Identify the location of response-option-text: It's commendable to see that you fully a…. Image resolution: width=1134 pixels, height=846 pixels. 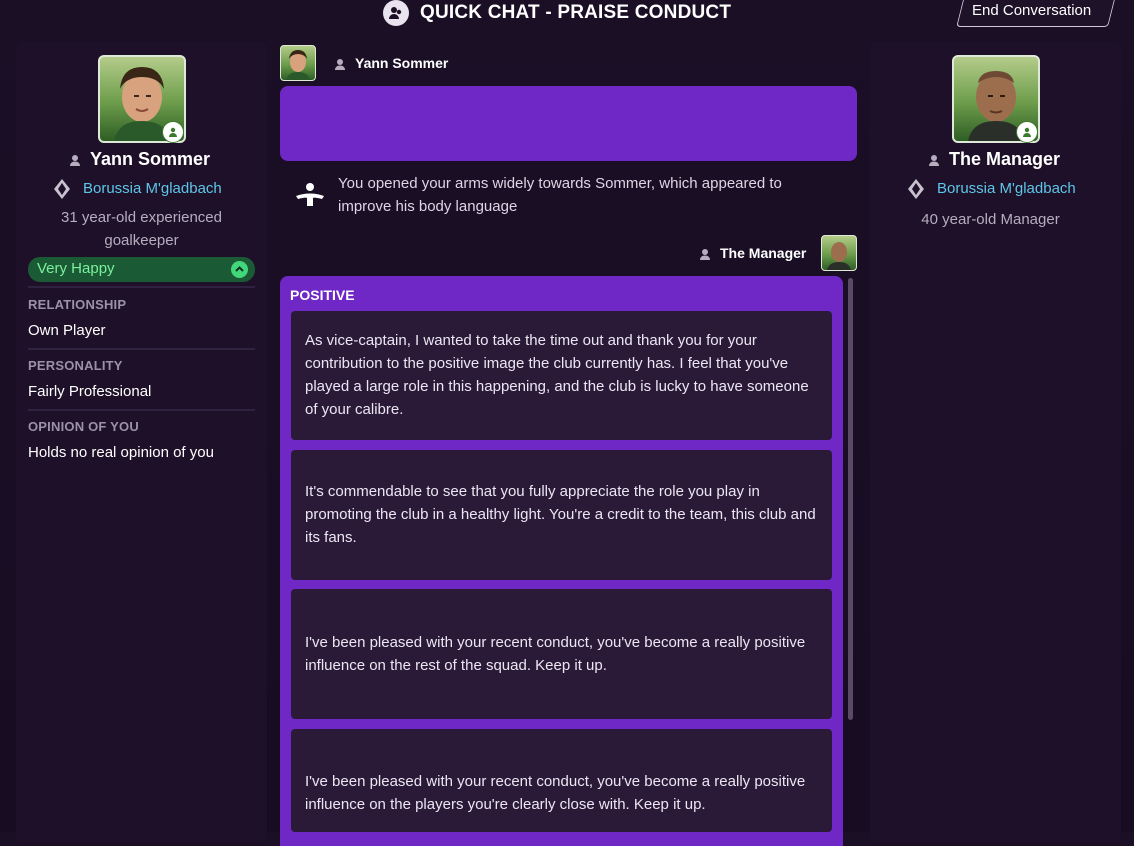
(560, 514).